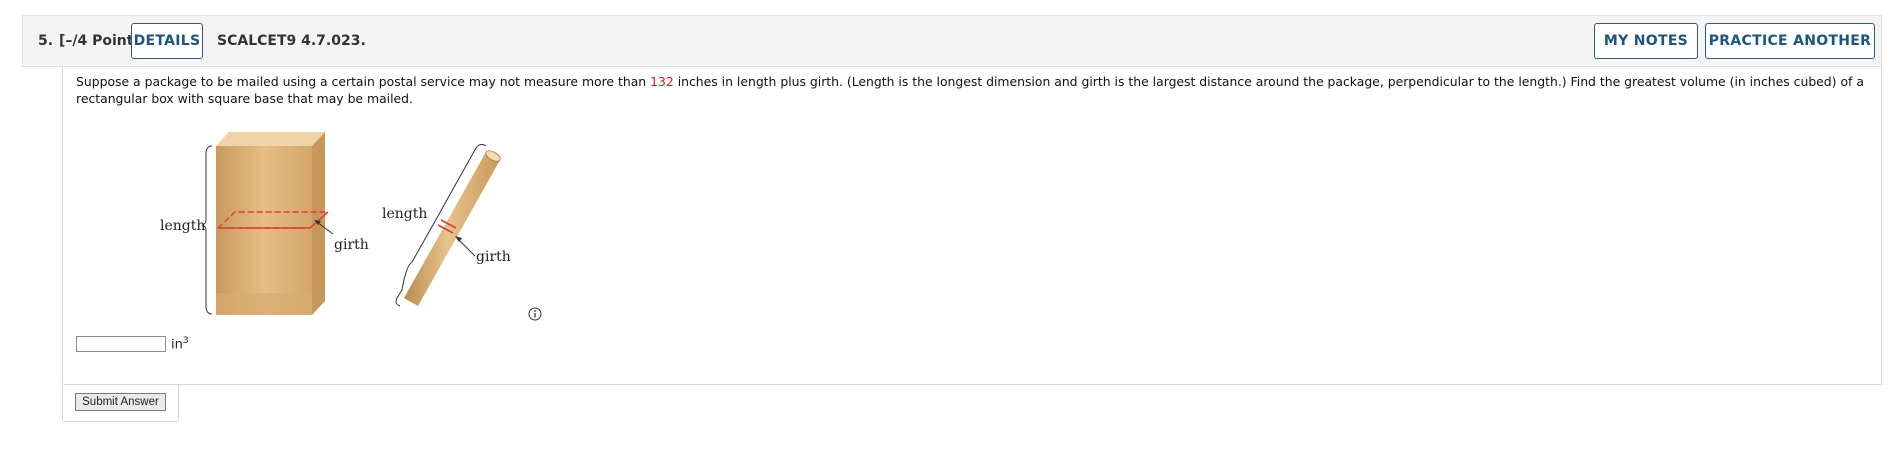 The width and height of the screenshot is (1890, 461). What do you see at coordinates (535, 314) in the screenshot?
I see `info-circle-icon` at bounding box center [535, 314].